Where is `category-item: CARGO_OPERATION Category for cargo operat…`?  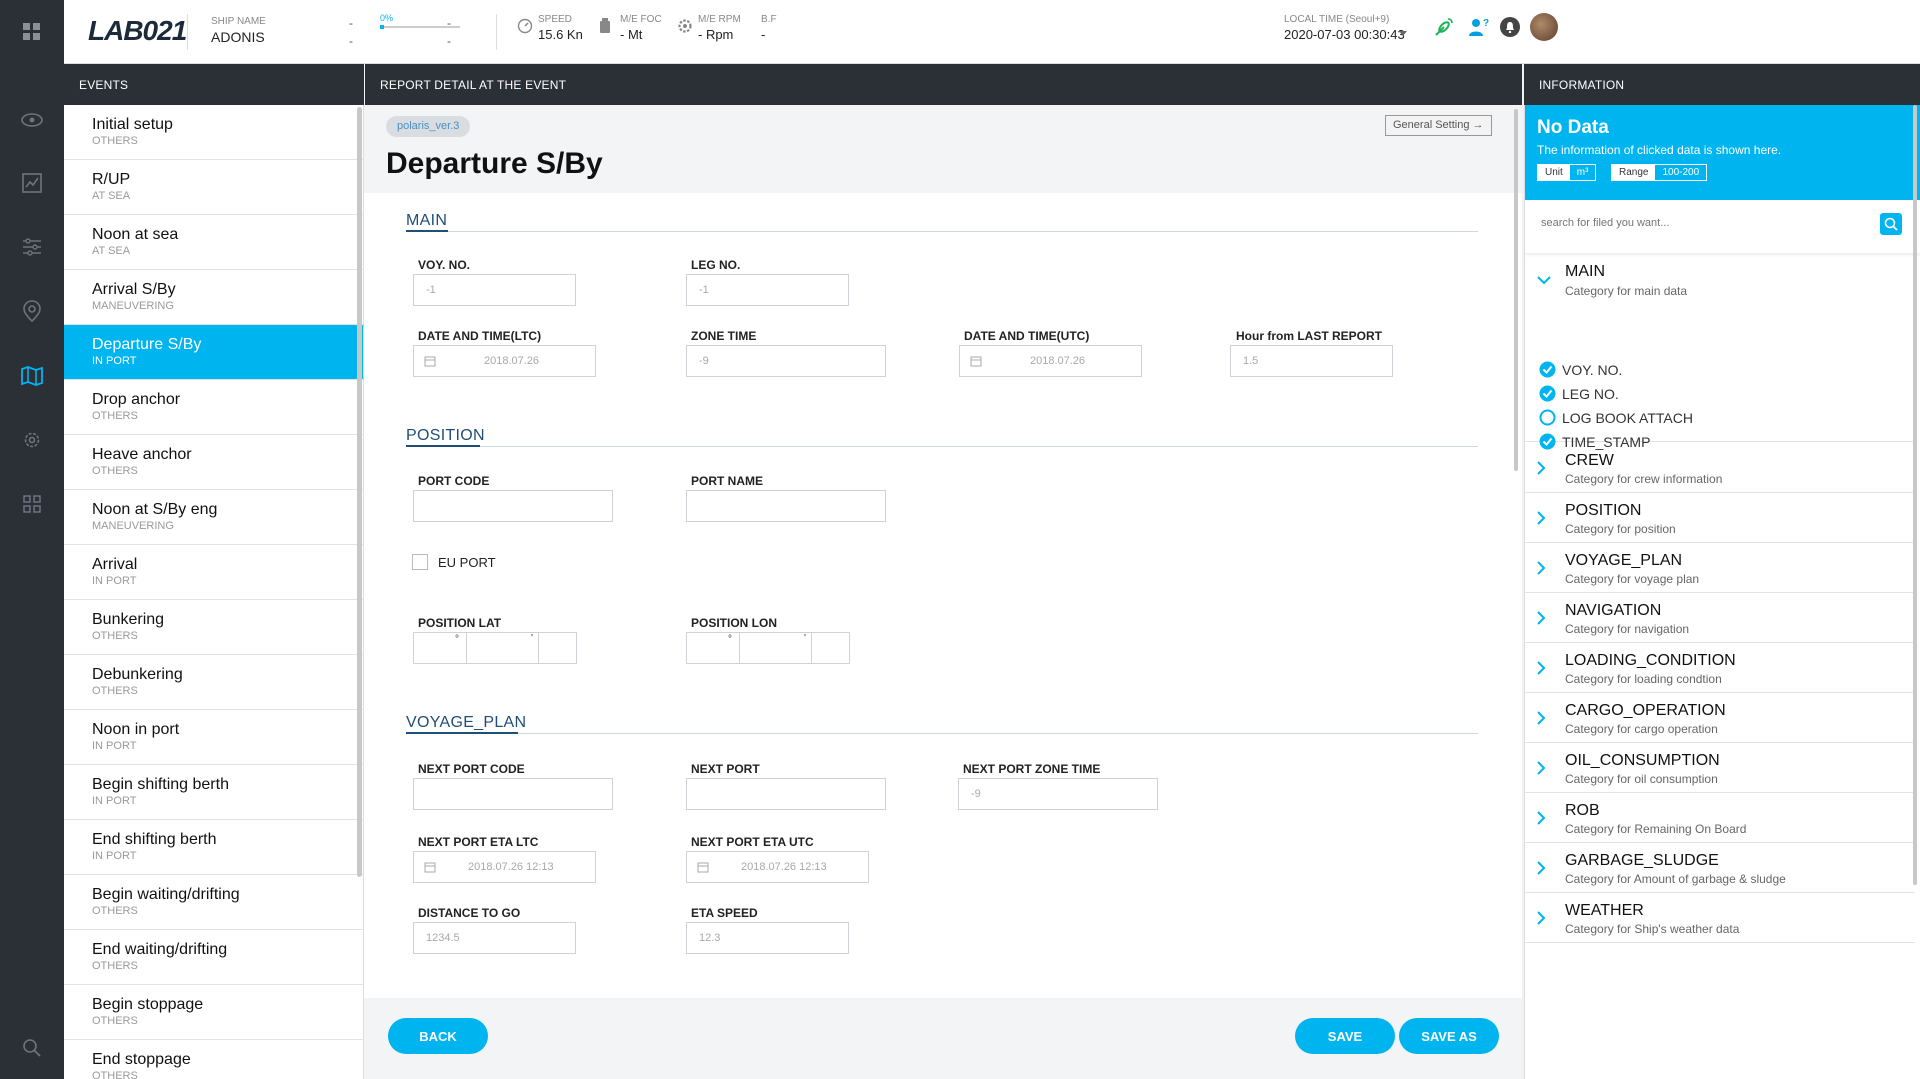 category-item: CARGO_OPERATION Category for cargo operat… is located at coordinates (1720, 718).